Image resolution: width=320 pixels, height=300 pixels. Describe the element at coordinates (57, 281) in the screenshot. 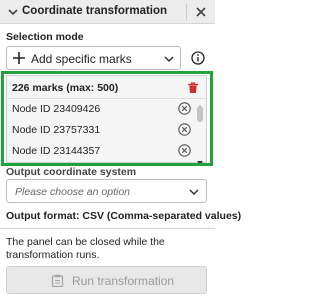

I see `clipboard-icon` at that location.